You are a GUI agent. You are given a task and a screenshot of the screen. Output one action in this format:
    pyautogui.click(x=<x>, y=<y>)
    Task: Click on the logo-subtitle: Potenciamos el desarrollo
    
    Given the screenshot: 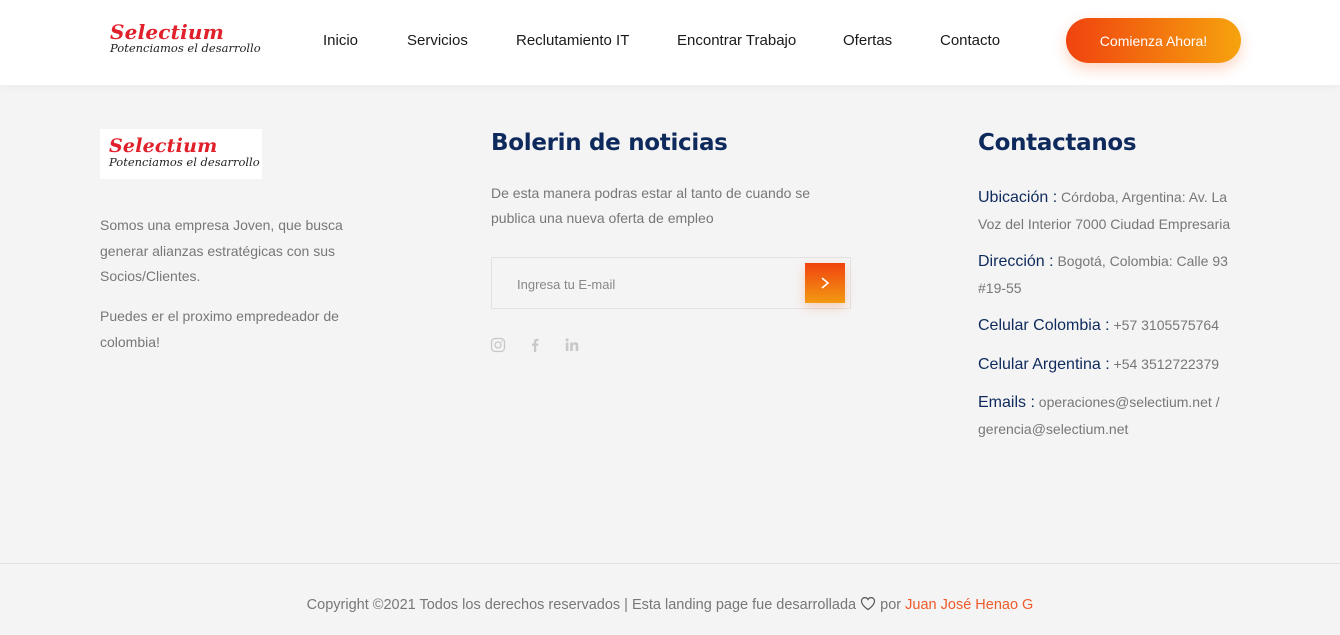 What is the action you would take?
    pyautogui.click(x=185, y=48)
    